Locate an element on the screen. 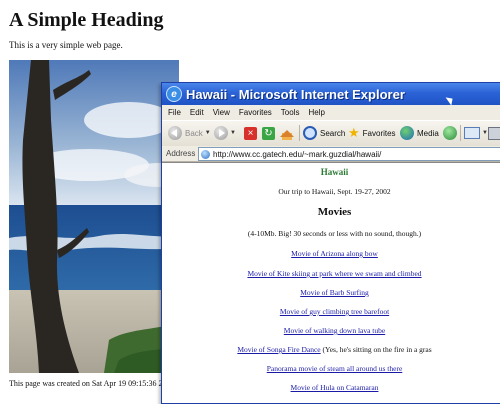 The height and width of the screenshot is (404, 500). printer-icon is located at coordinates (494, 133).